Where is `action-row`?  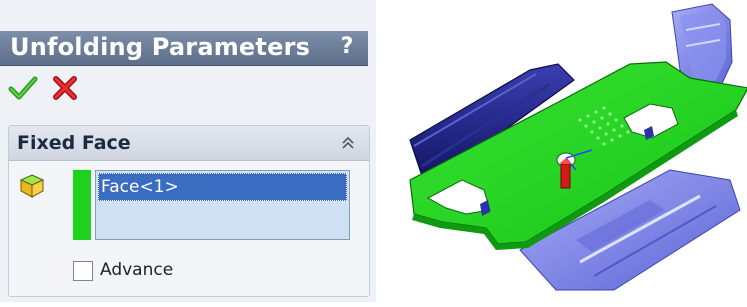
action-row is located at coordinates (184, 86).